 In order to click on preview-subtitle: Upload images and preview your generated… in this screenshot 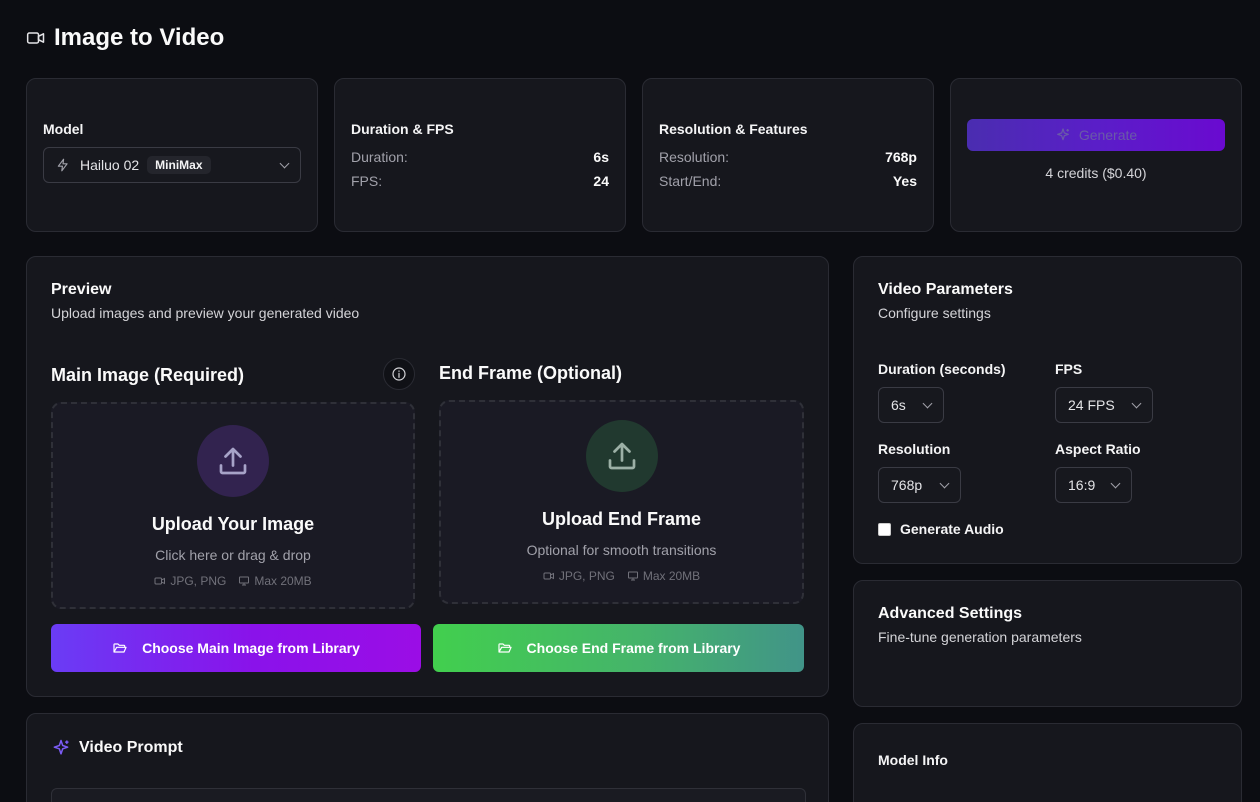, I will do `click(205, 313)`.